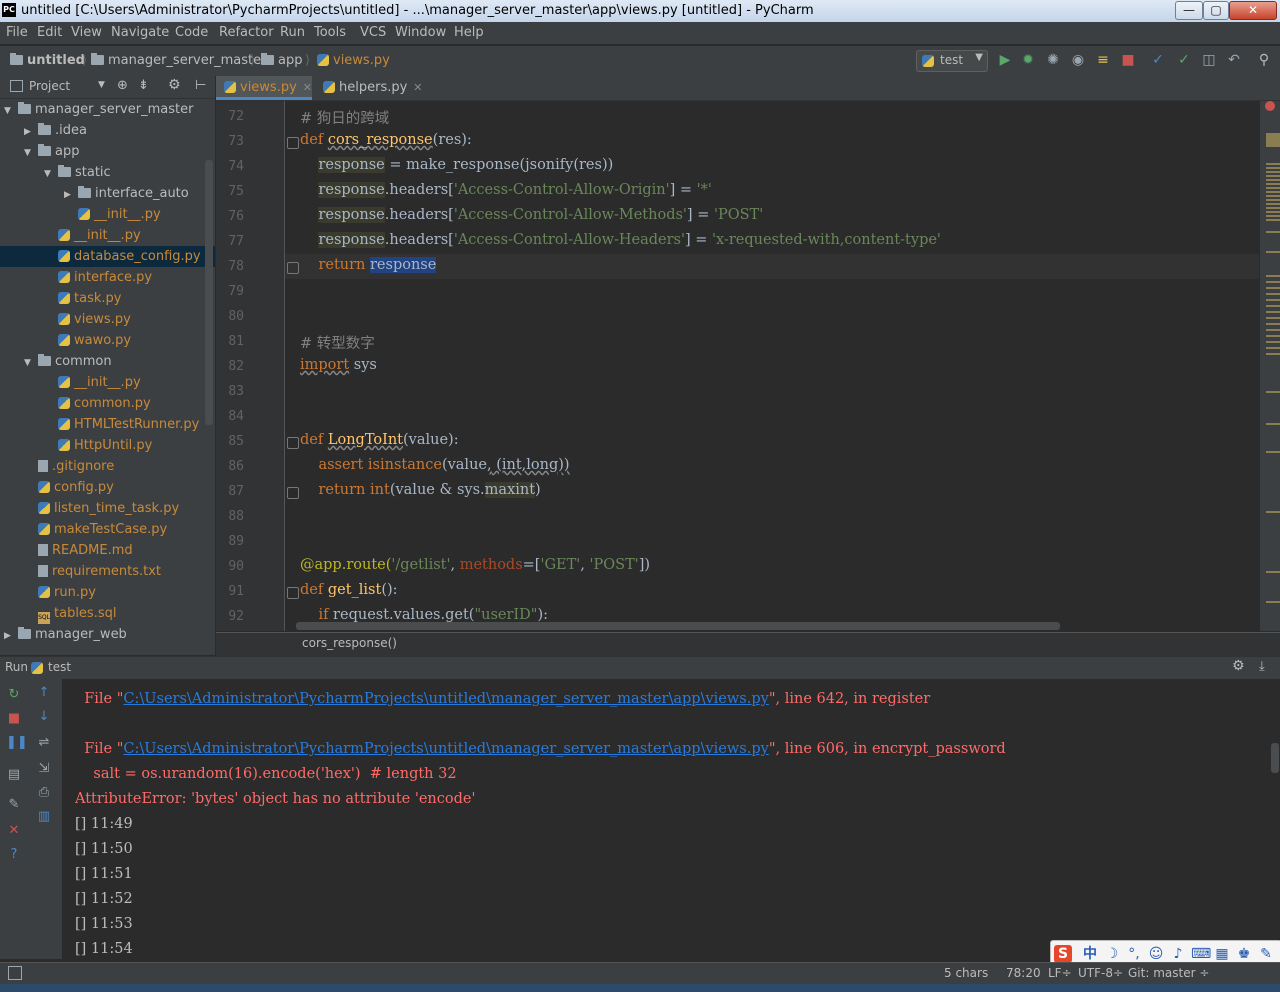  Describe the element at coordinates (107, 529) in the screenshot. I see `tree-item: makeTestCase.py` at that location.